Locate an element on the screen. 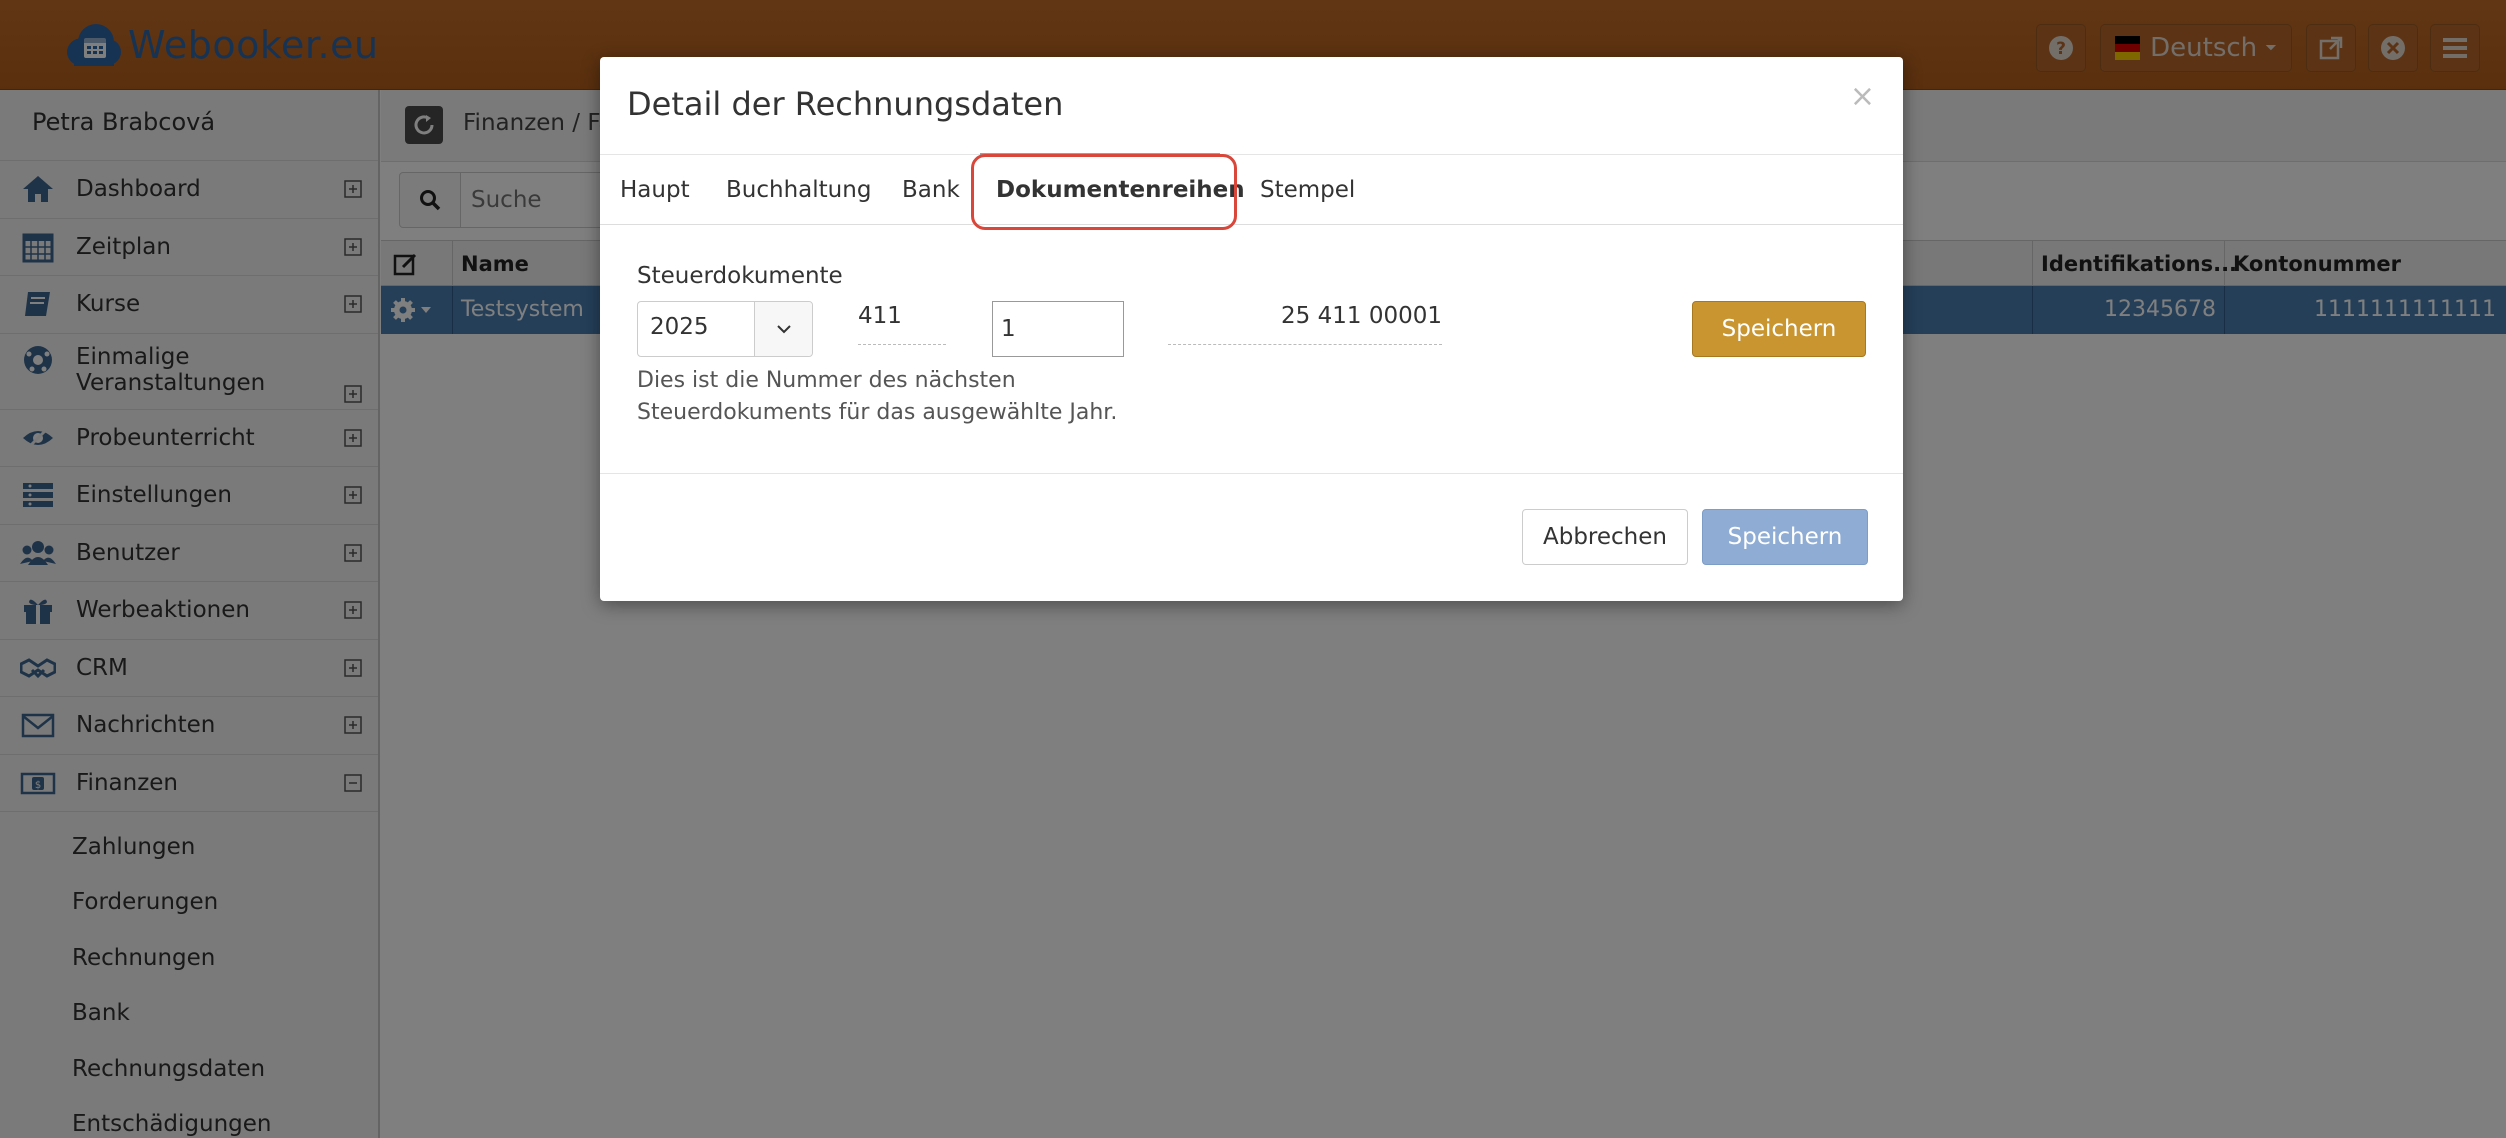  tab-haupt: Haupt is located at coordinates (655, 190).